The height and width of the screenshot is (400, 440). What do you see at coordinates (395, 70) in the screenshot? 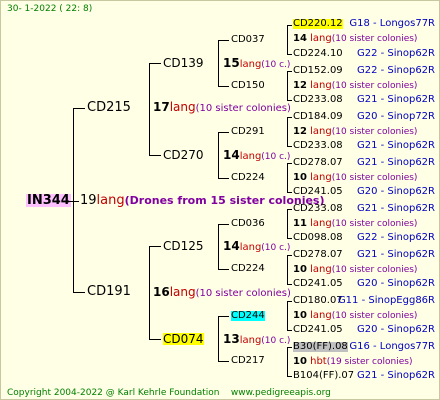
I see `gen4-topcode-2: G22 - Sinop62R` at bounding box center [395, 70].